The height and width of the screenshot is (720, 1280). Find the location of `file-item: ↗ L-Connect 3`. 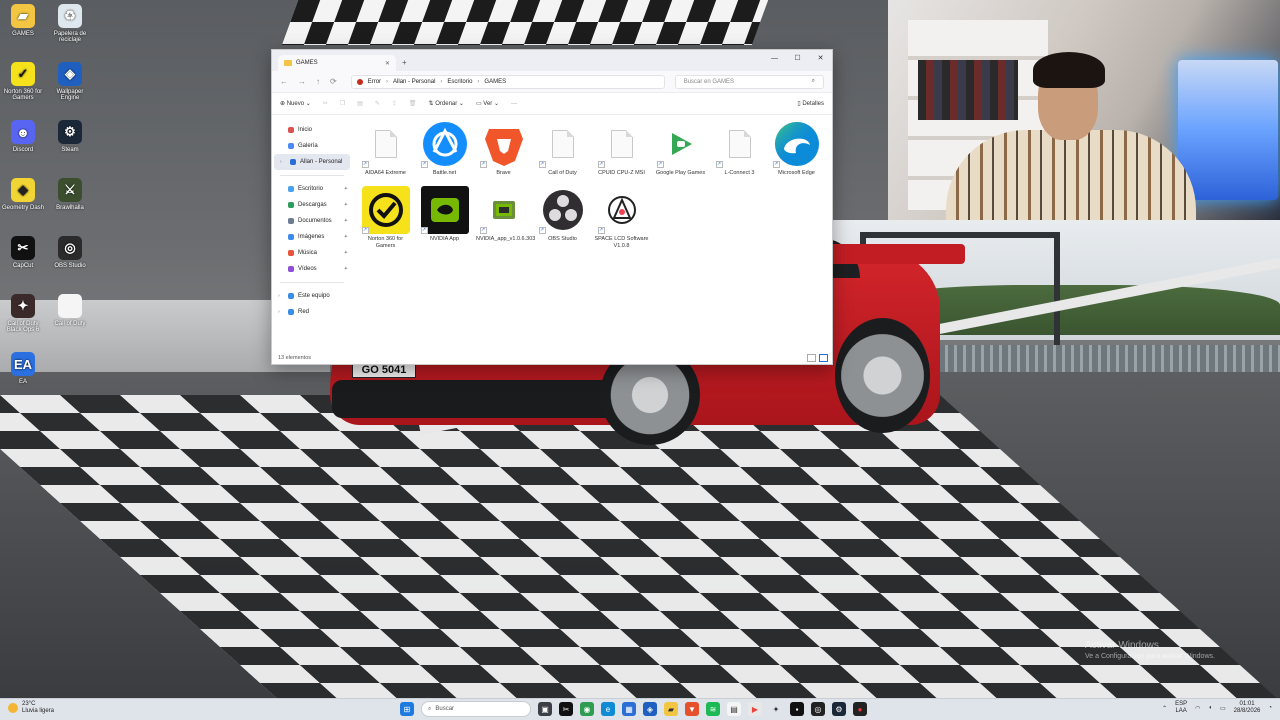

file-item: ↗ L-Connect 3 is located at coordinates (739, 148).